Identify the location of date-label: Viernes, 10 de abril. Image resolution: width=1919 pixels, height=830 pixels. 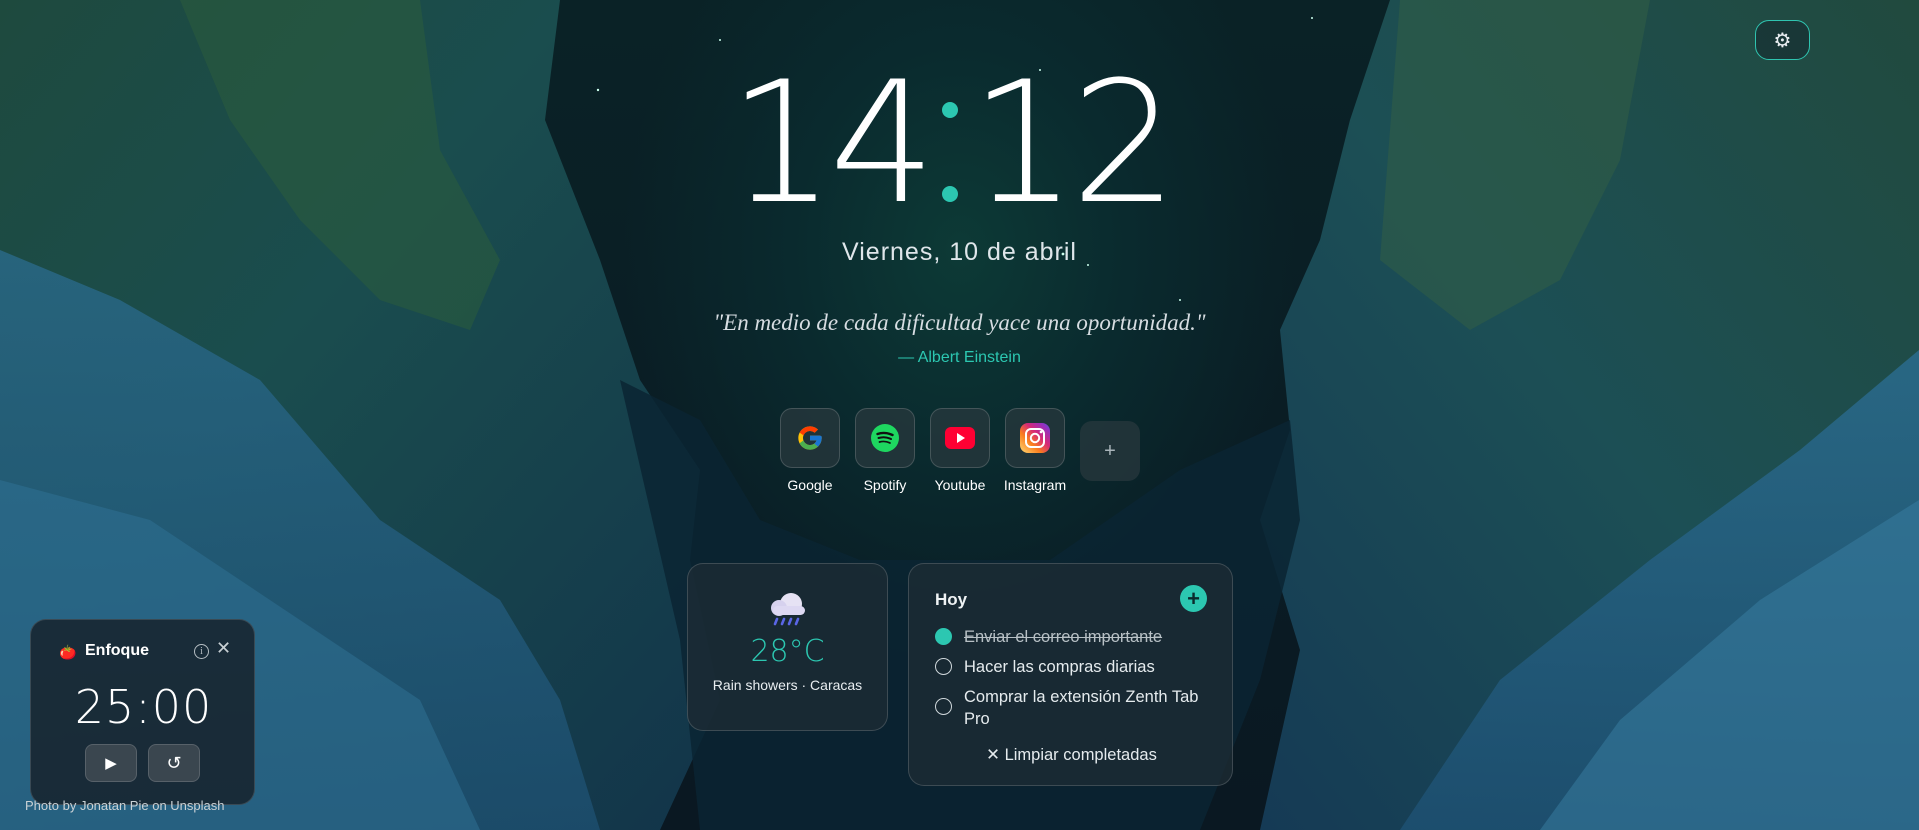
(959, 252).